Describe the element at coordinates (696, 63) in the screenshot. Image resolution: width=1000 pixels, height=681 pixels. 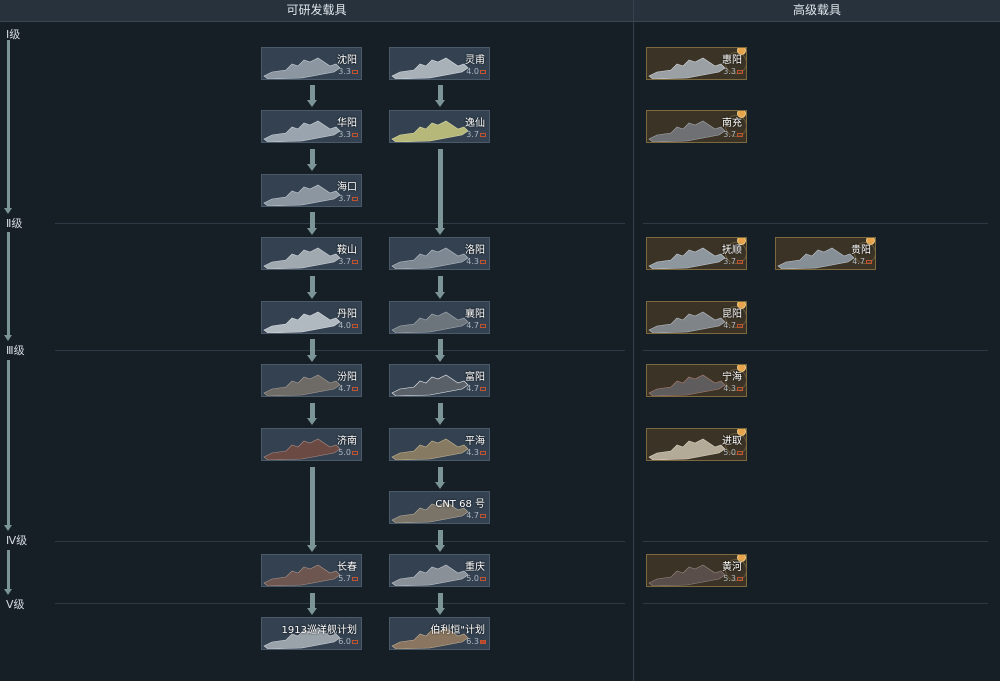
I see `premium-card-huiyang: 惠阳 3.3` at that location.